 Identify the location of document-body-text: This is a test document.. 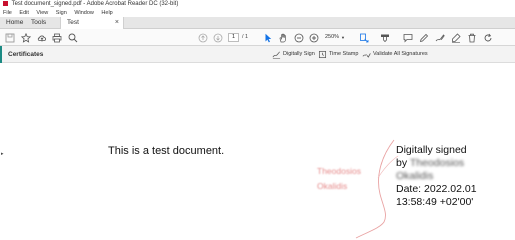
(166, 151).